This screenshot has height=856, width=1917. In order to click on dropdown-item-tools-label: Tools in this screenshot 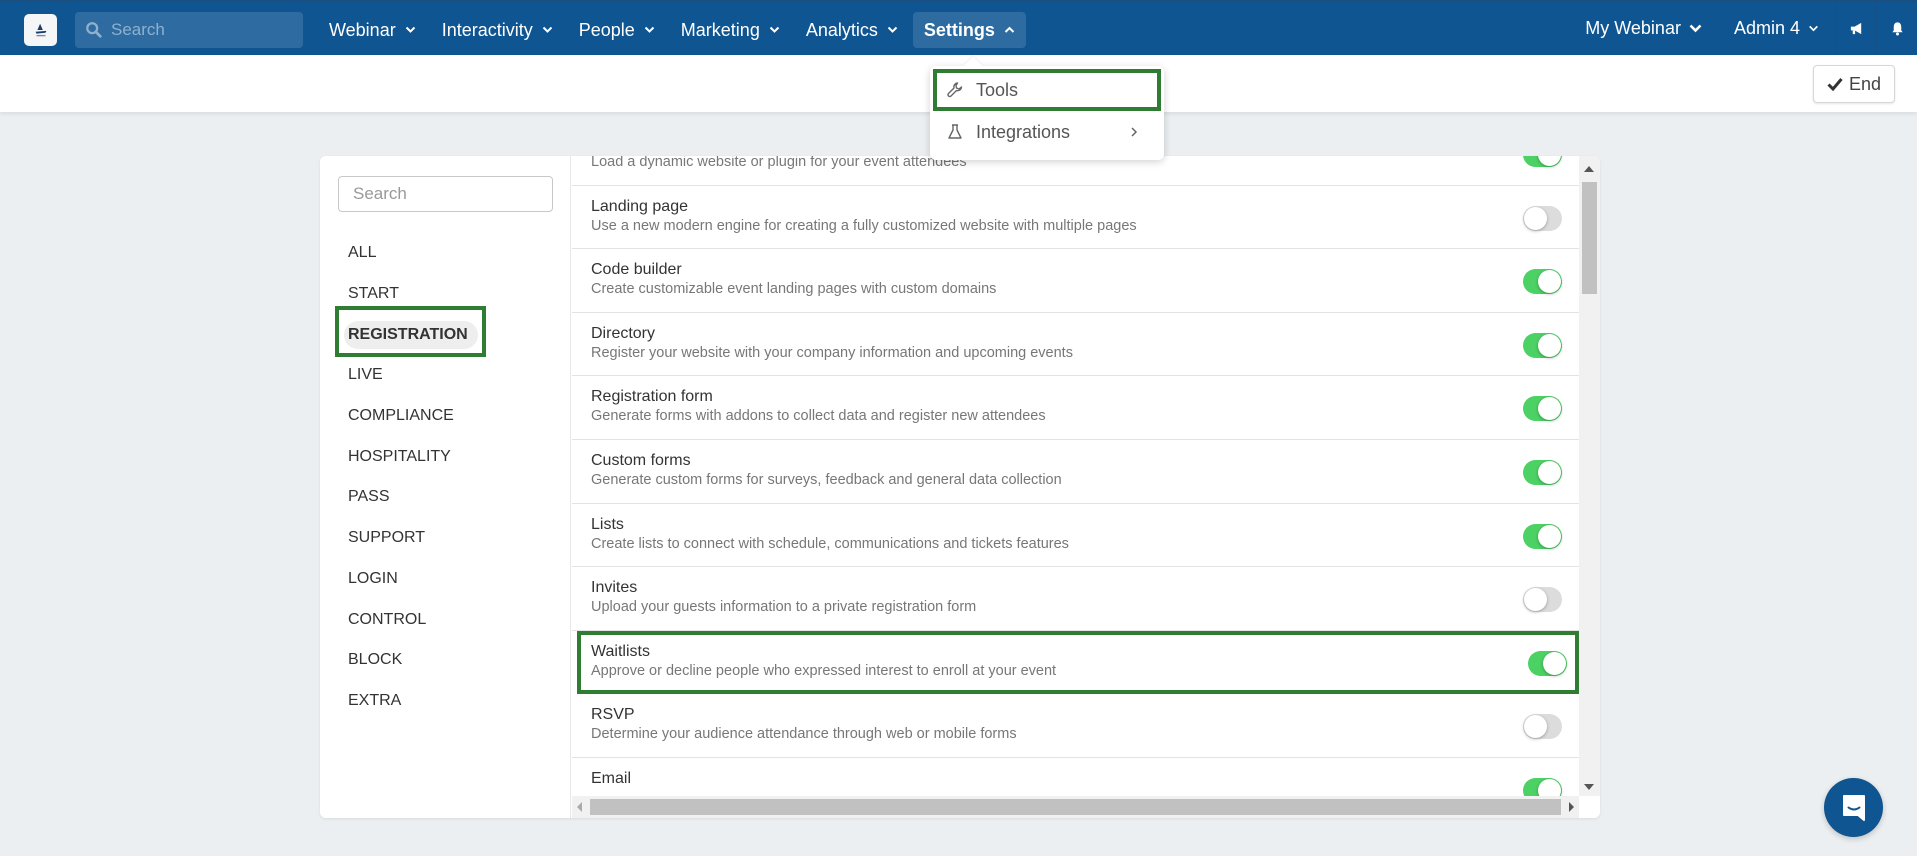, I will do `click(997, 89)`.